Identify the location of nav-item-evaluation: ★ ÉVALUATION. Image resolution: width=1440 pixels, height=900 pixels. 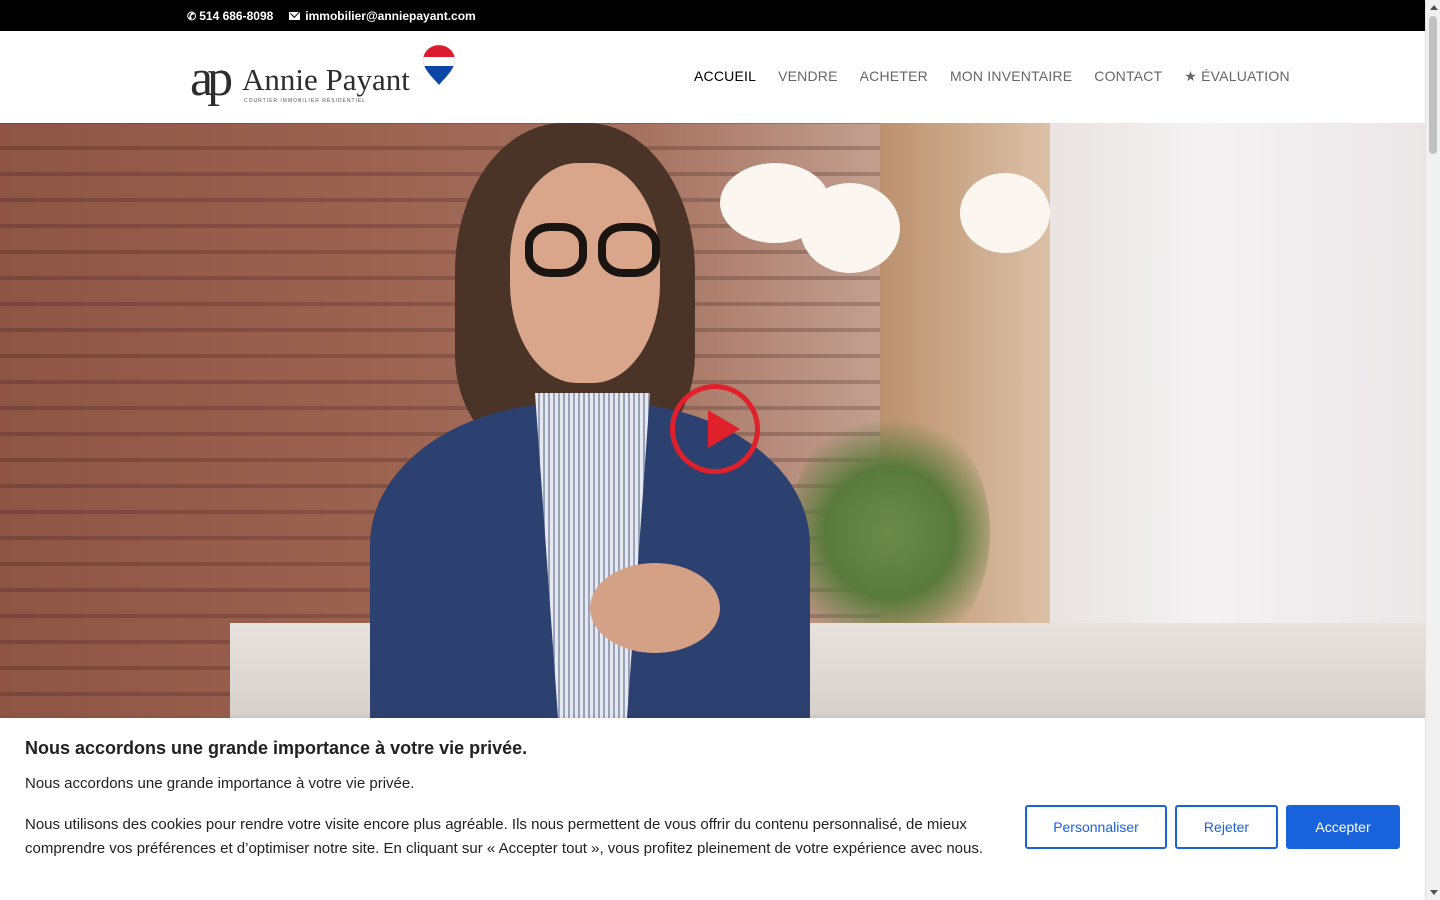
(1236, 76).